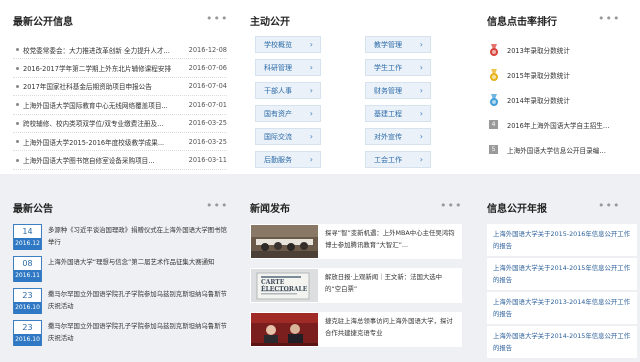 This screenshot has height=362, width=640. What do you see at coordinates (137, 236) in the screenshot?
I see `announcement-title: 多源种《习近平谈治国理政》捐赠仪式在上海外国语大学图书馆举行` at bounding box center [137, 236].